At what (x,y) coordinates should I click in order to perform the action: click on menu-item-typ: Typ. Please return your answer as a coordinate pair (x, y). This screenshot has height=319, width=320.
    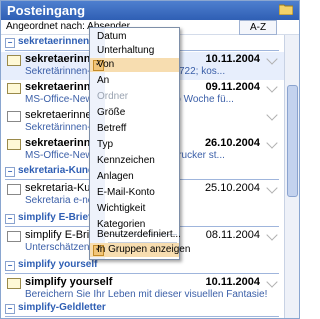
    Looking at the image, I should click on (134, 145).